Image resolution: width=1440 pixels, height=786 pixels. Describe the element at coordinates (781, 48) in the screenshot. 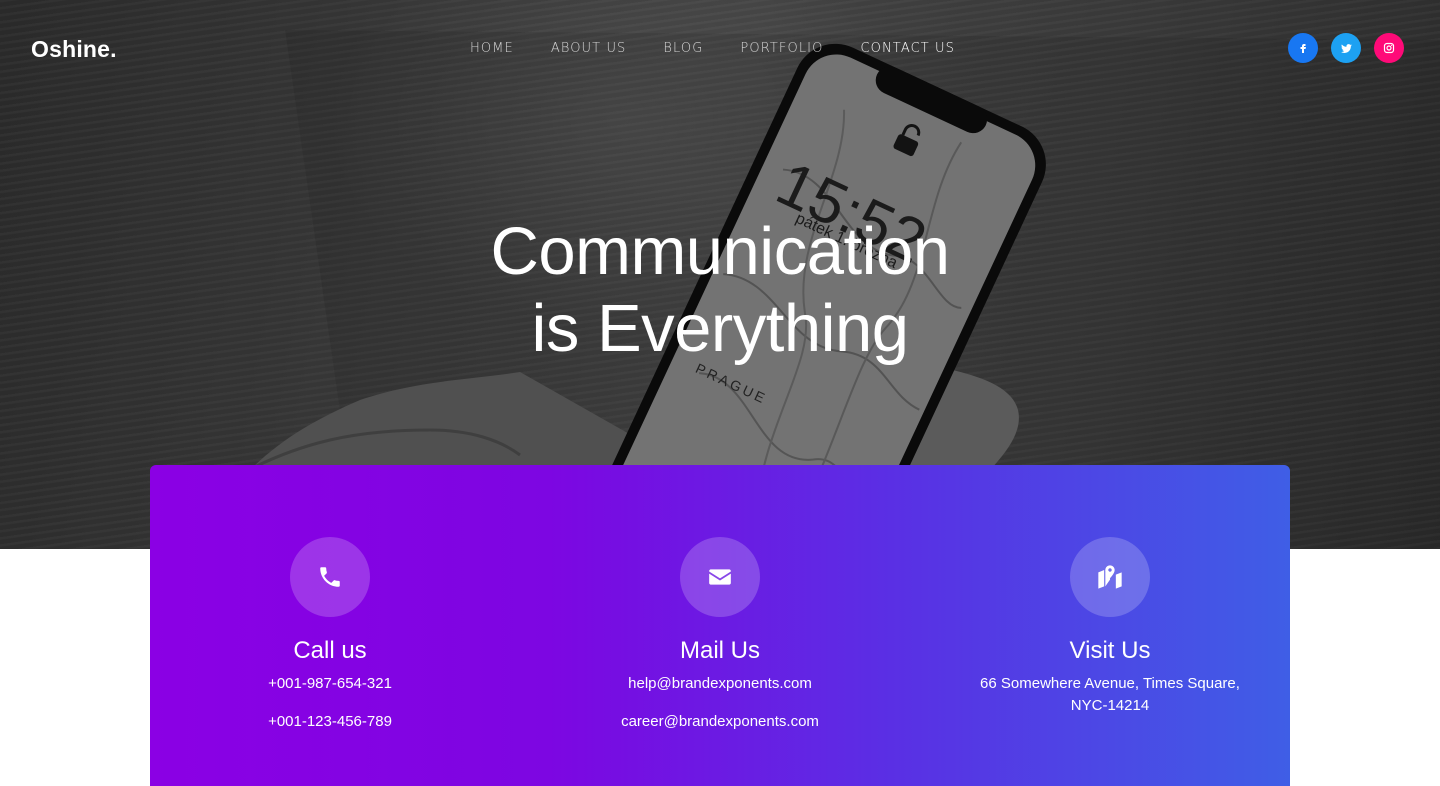

I see `nav-item-portfolio: PORTFOLIO` at that location.